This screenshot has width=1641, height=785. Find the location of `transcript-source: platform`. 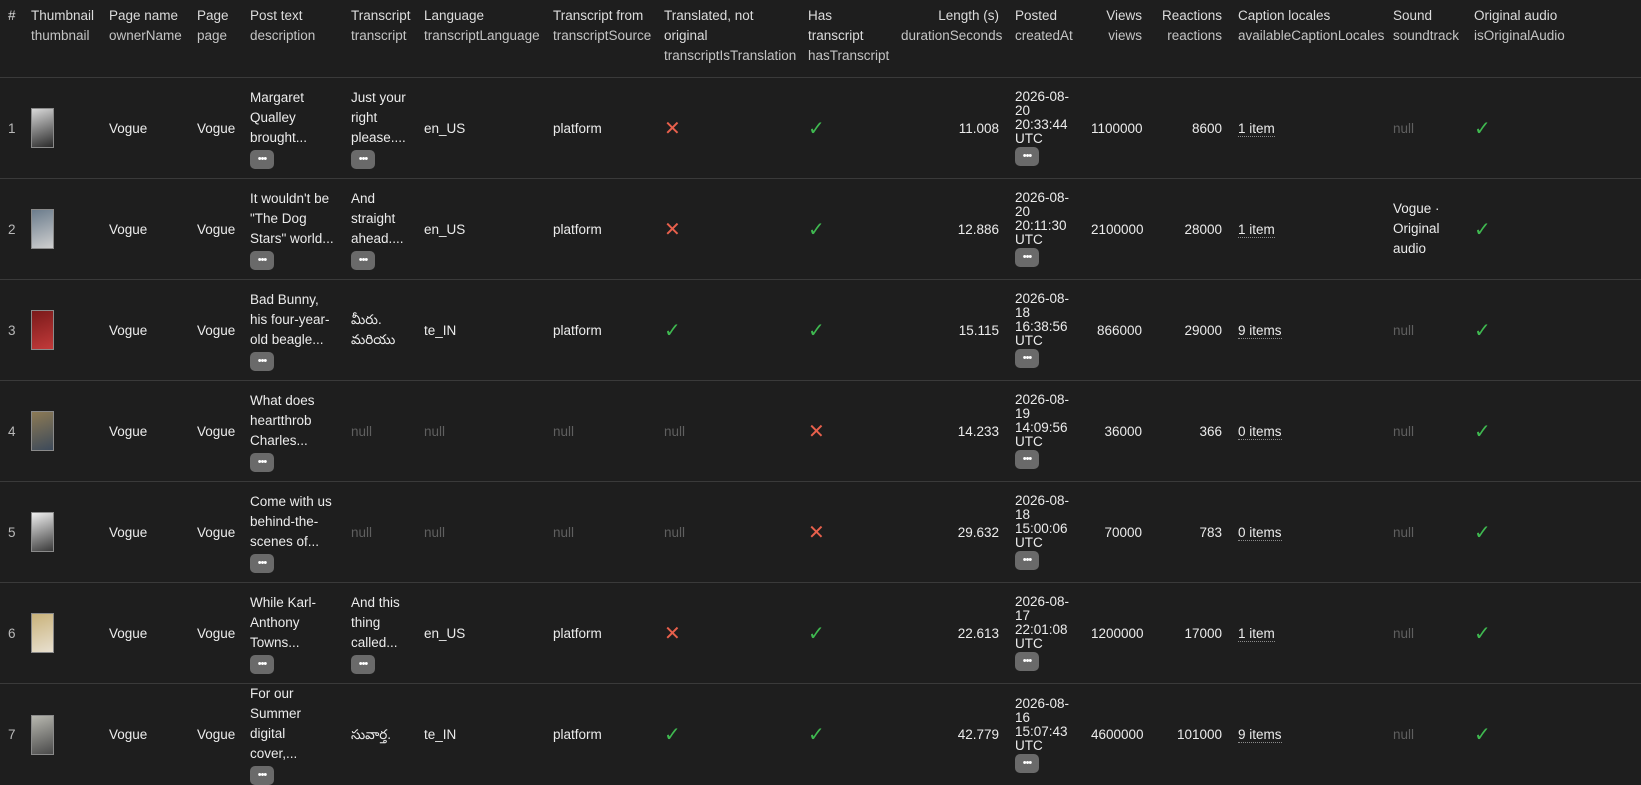

transcript-source: platform is located at coordinates (577, 734).